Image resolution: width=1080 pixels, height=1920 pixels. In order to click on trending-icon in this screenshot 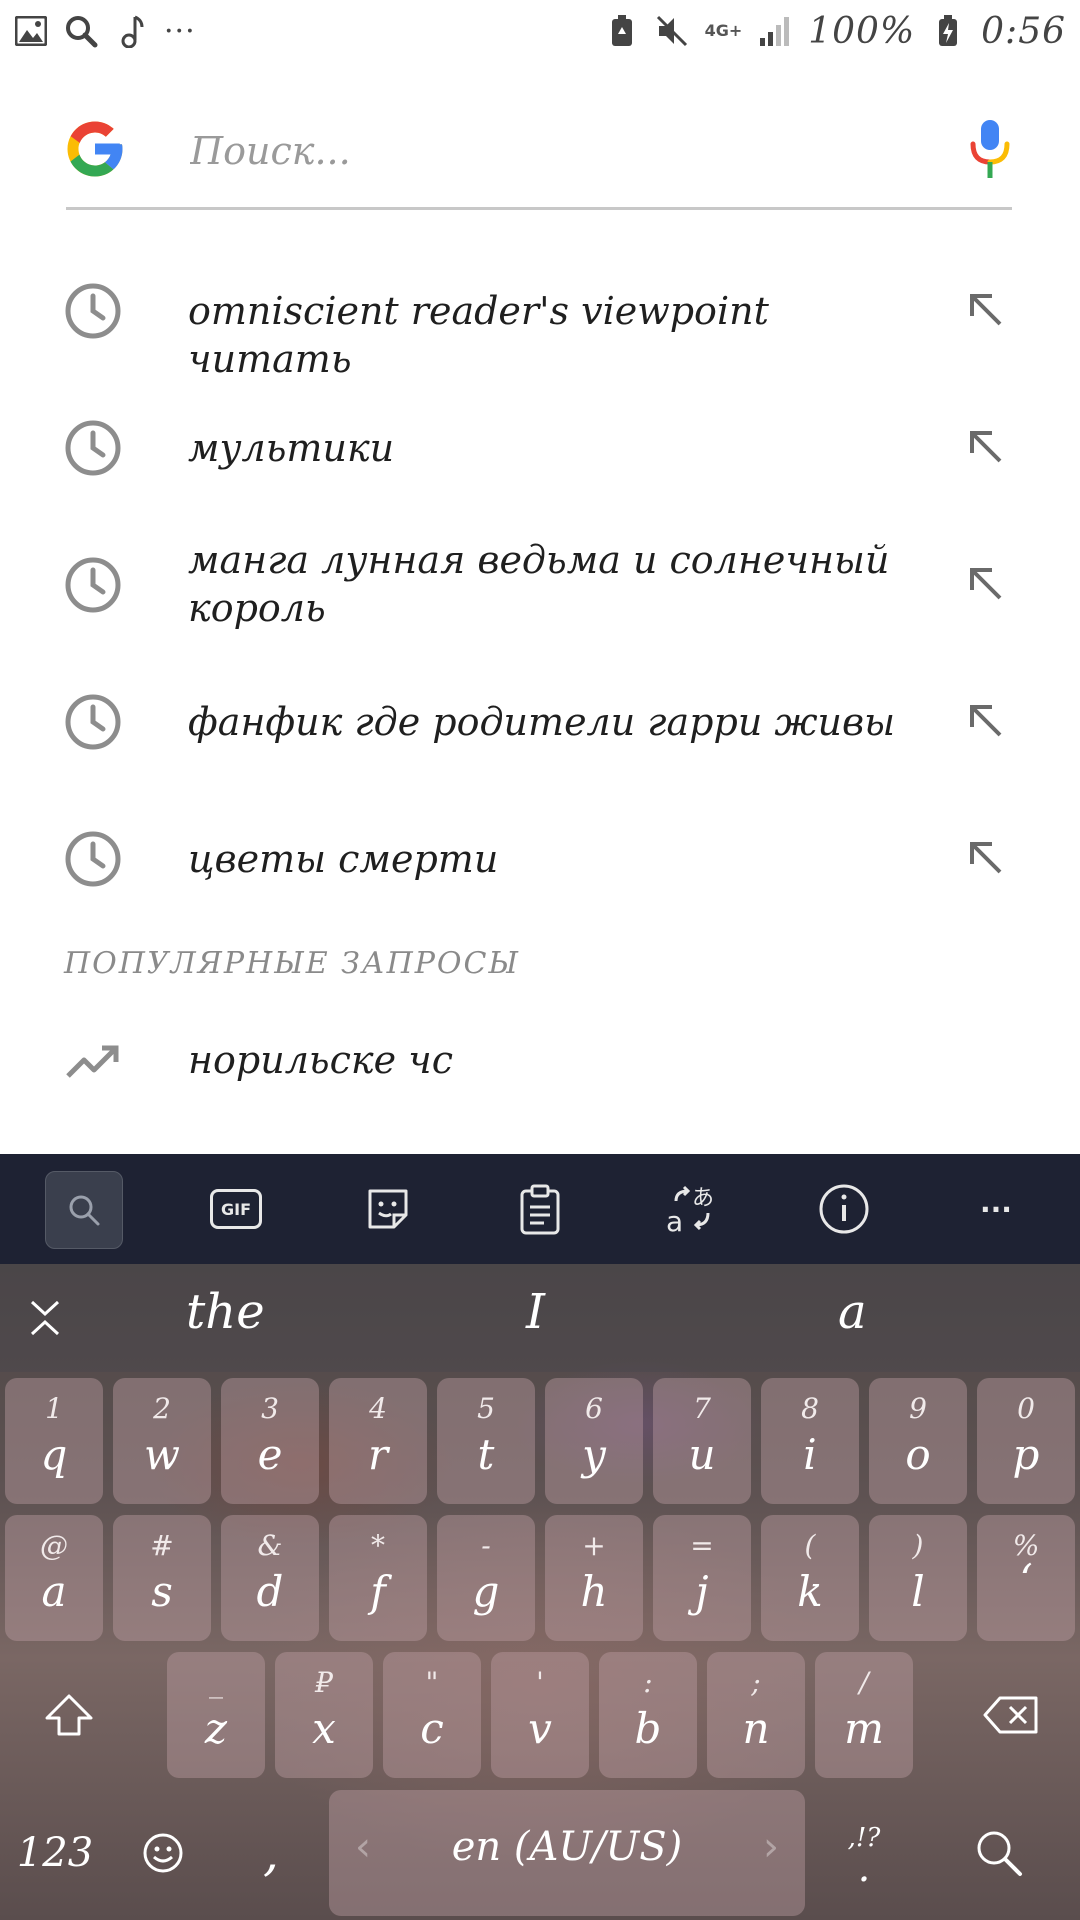, I will do `click(93, 1063)`.